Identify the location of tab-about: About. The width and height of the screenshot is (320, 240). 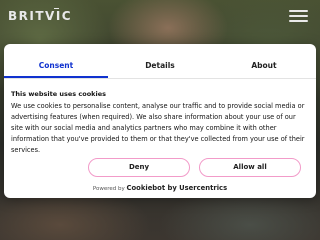
(264, 61).